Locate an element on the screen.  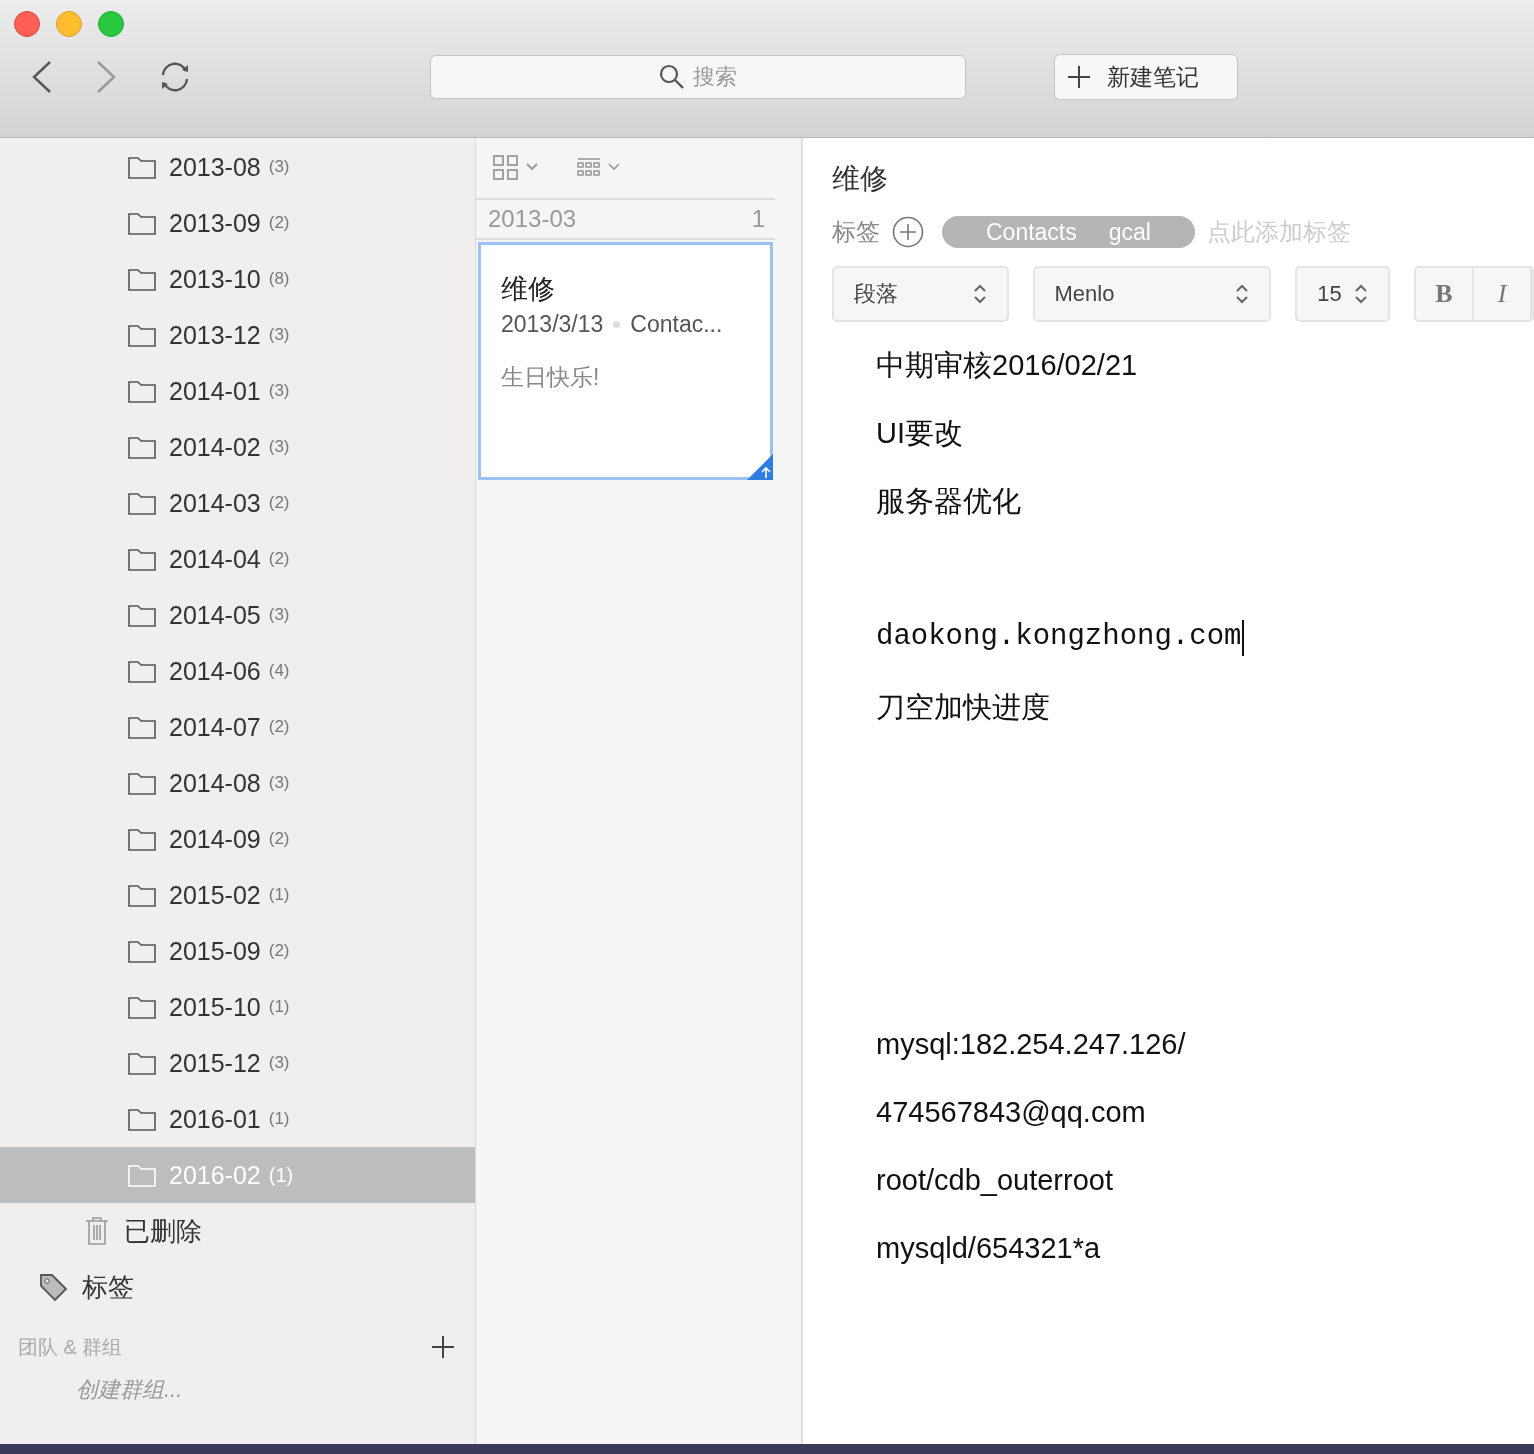
add-tag-icon is located at coordinates (908, 232).